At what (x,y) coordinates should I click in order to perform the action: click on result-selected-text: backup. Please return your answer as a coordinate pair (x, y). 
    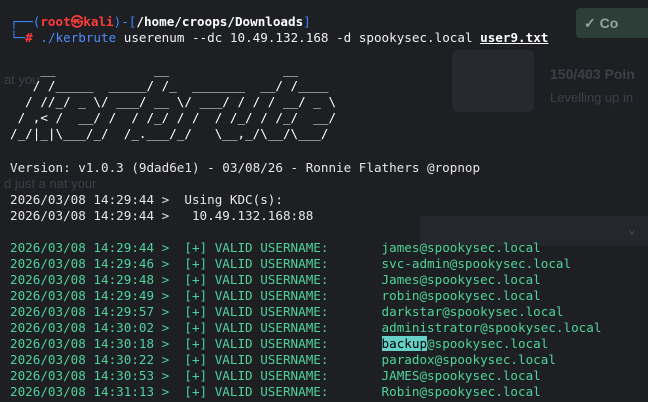
    Looking at the image, I should click on (404, 343).